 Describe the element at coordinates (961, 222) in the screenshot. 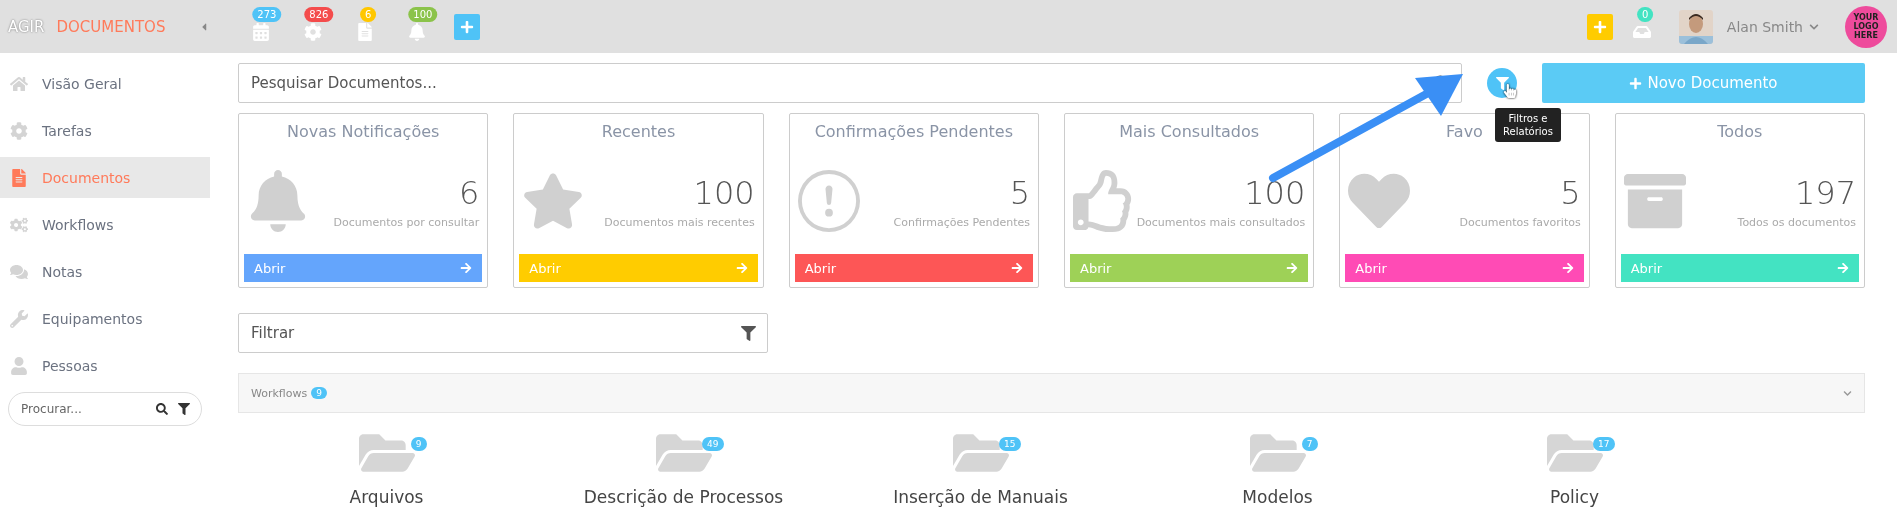

I see `card-caption: Confirmações Pendentes` at that location.